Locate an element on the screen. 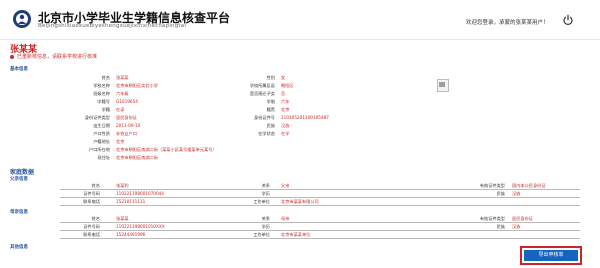 Image resolution: width=600 pixels, height=268 pixels. field-label: 户口性质 is located at coordinates (101, 133).